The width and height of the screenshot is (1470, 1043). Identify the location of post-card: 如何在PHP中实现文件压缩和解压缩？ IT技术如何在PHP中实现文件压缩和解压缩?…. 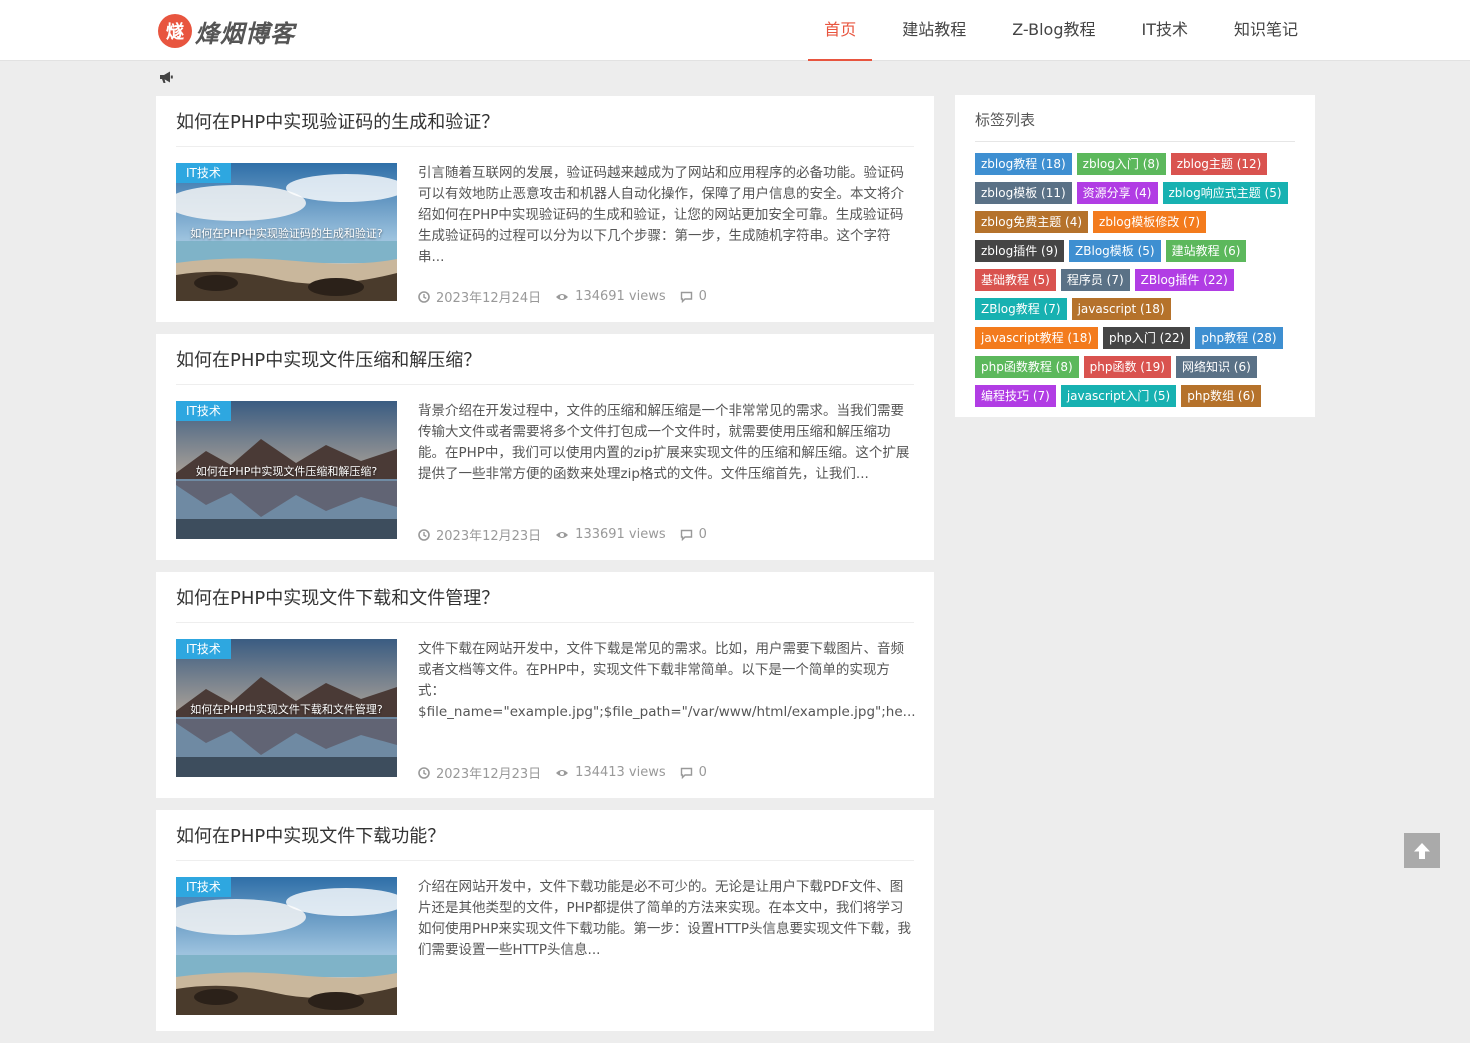
(545, 447).